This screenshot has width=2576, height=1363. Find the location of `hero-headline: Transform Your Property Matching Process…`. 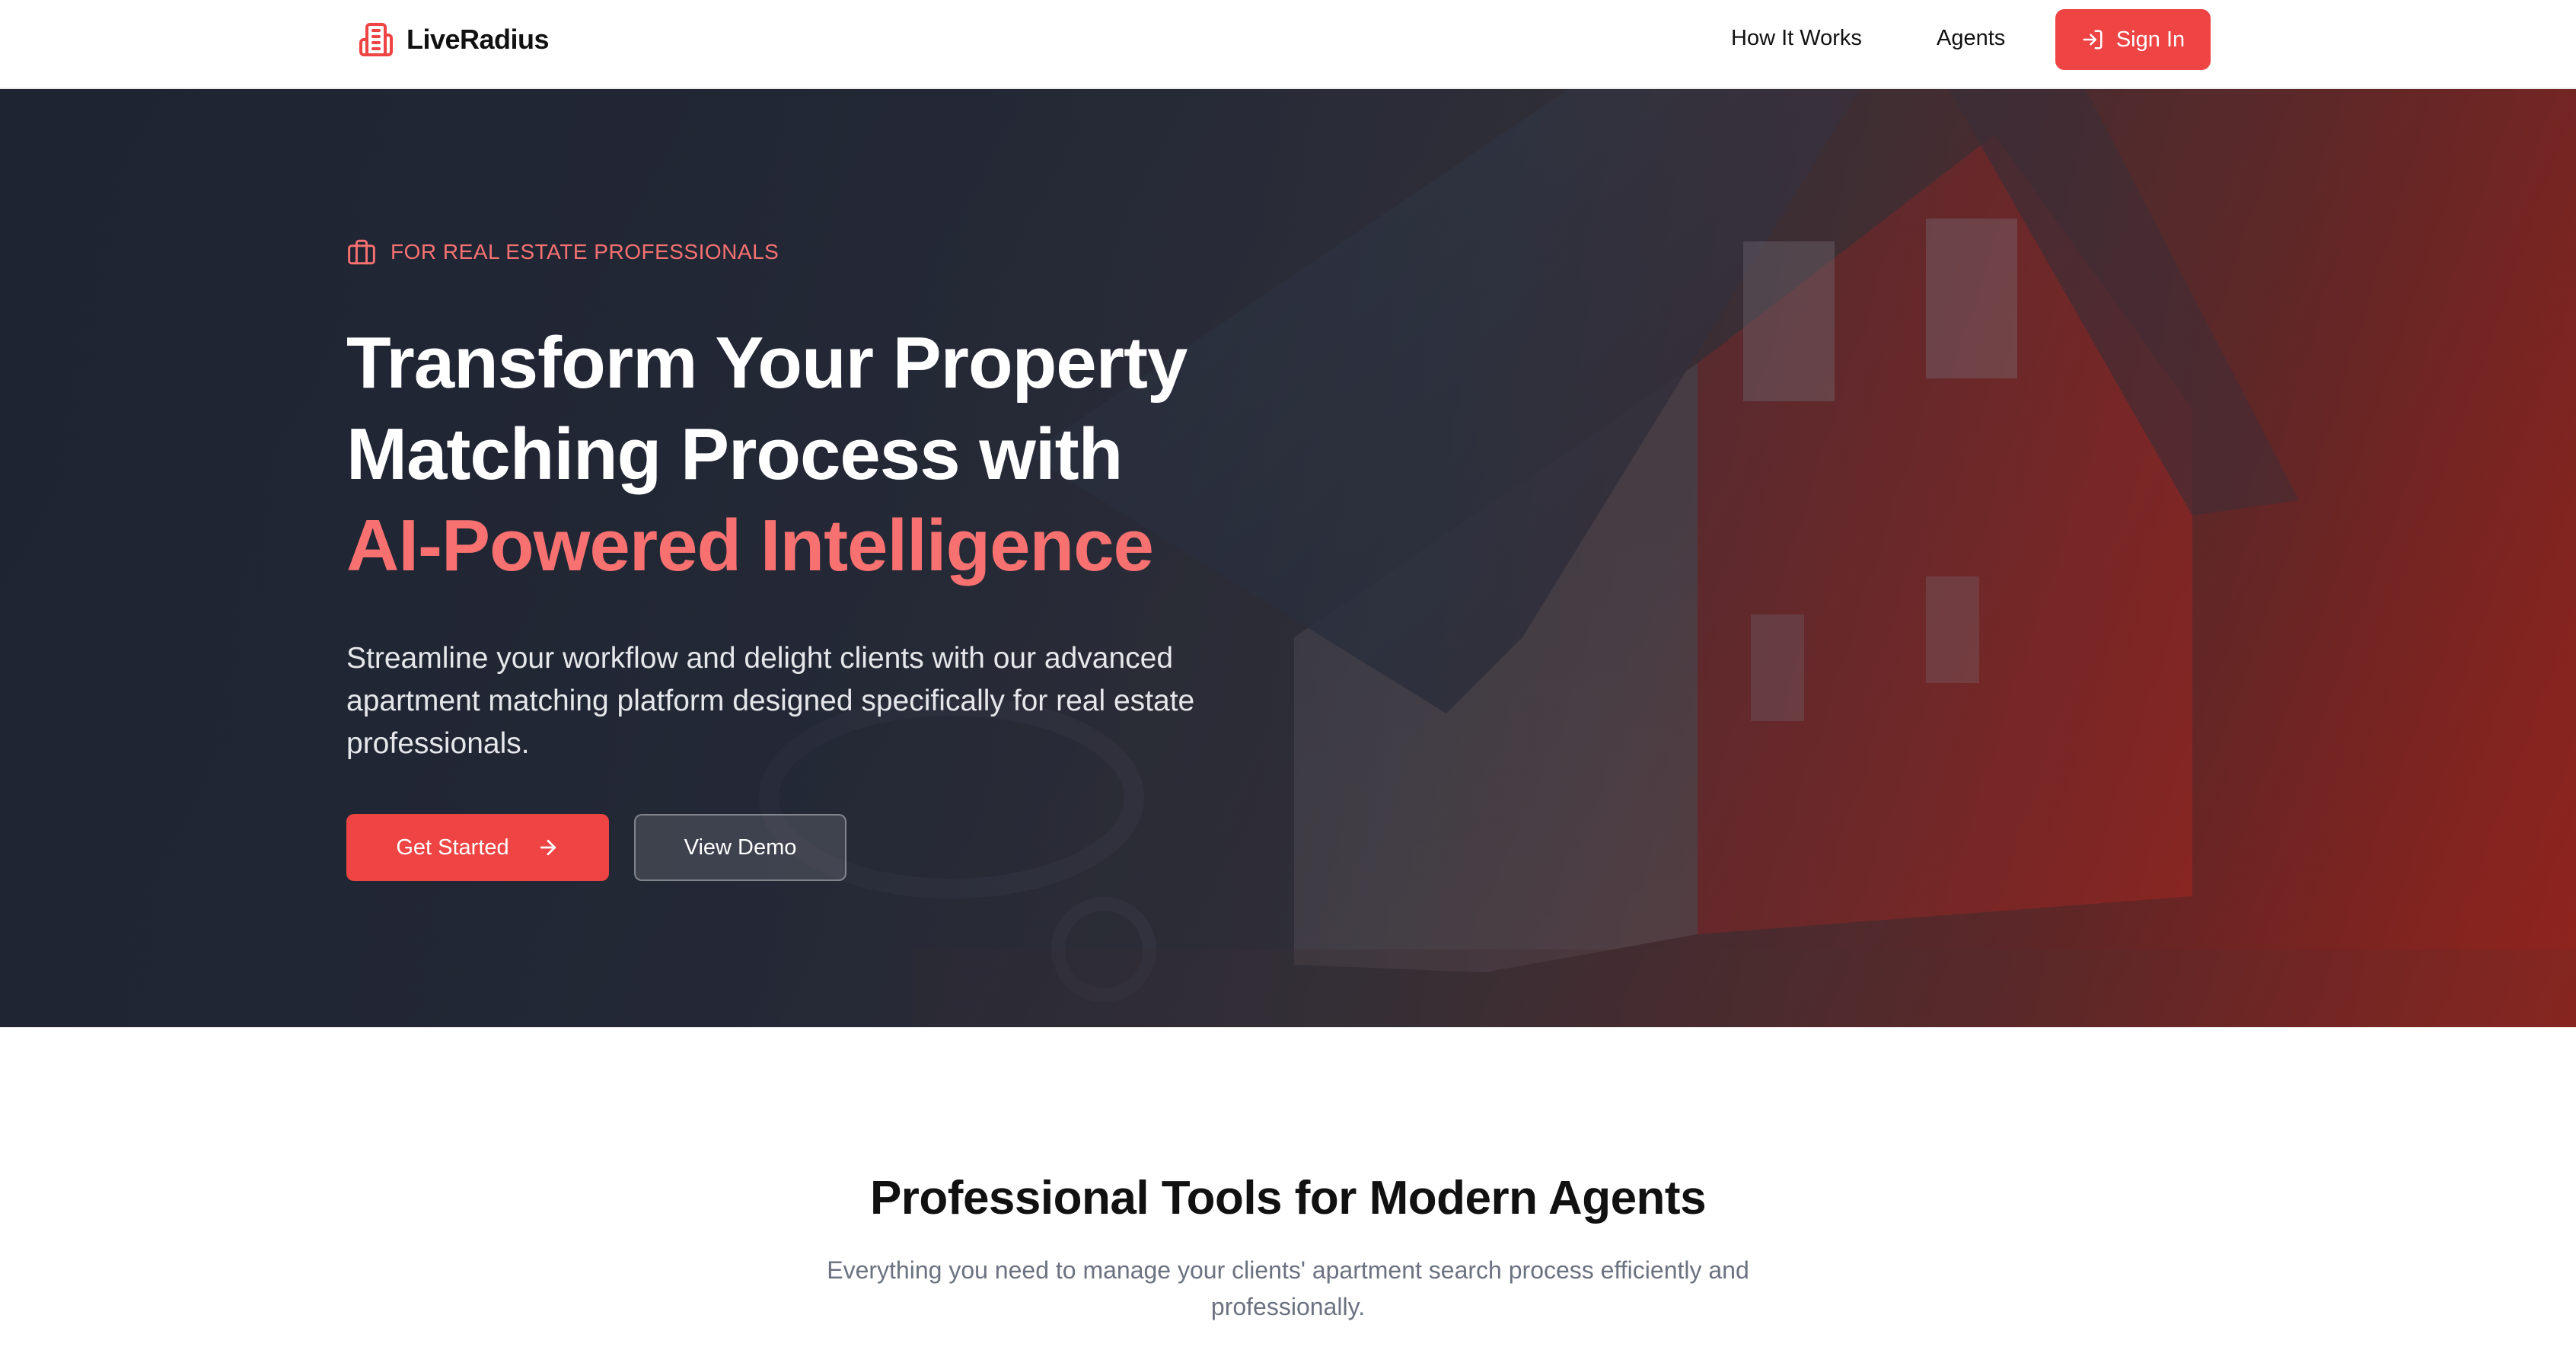

hero-headline: Transform Your Property Matching Process… is located at coordinates (879, 455).